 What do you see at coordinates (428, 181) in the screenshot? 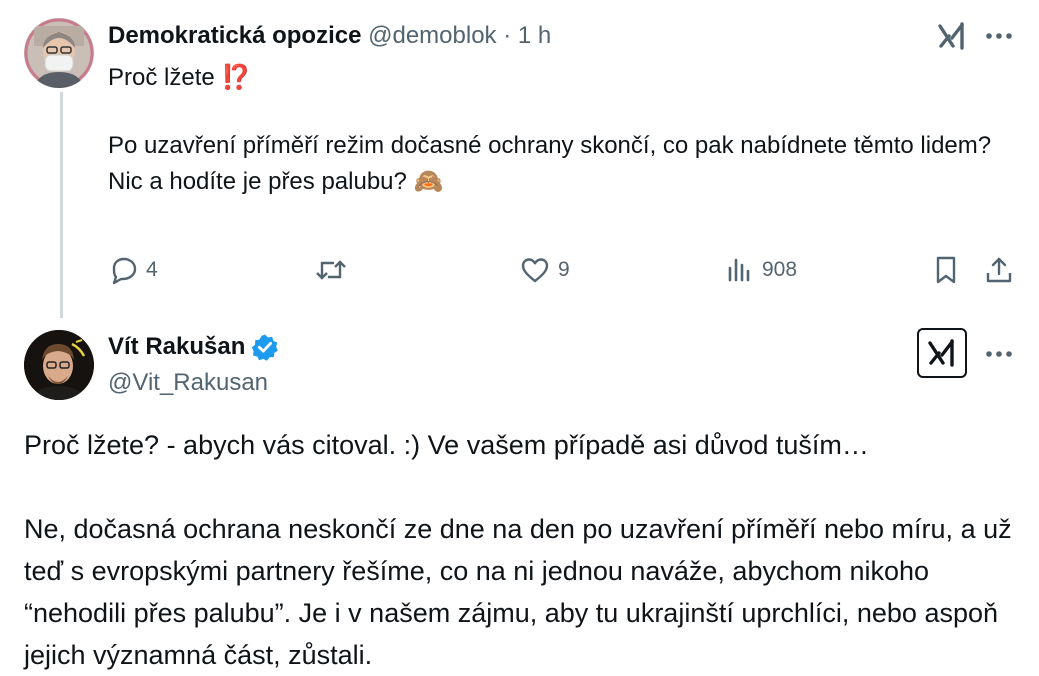
I see `see-no-evil-monkey-emoji: 🙈` at bounding box center [428, 181].